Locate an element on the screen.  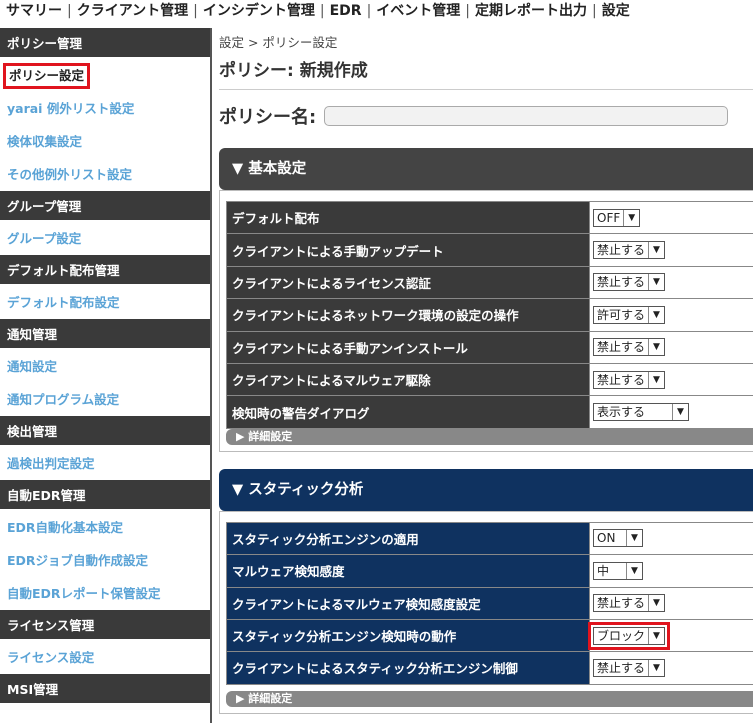
warning-dialog-select: 表示する ▼ is located at coordinates (641, 412).